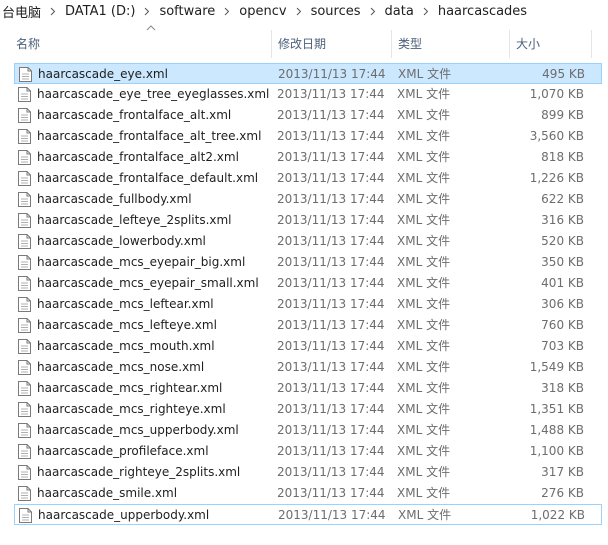  What do you see at coordinates (336, 11) in the screenshot?
I see `breadcrumb-item-sources: sources` at bounding box center [336, 11].